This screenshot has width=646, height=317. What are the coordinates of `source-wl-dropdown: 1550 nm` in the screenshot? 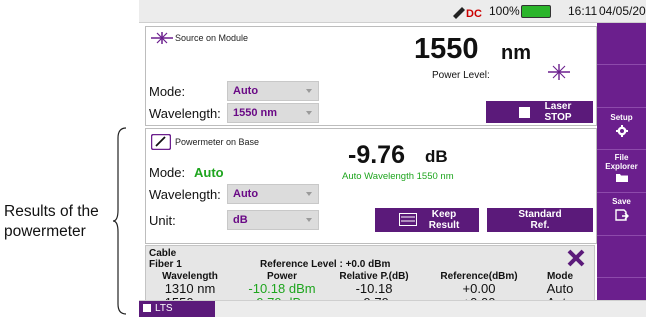 It's located at (273, 113).